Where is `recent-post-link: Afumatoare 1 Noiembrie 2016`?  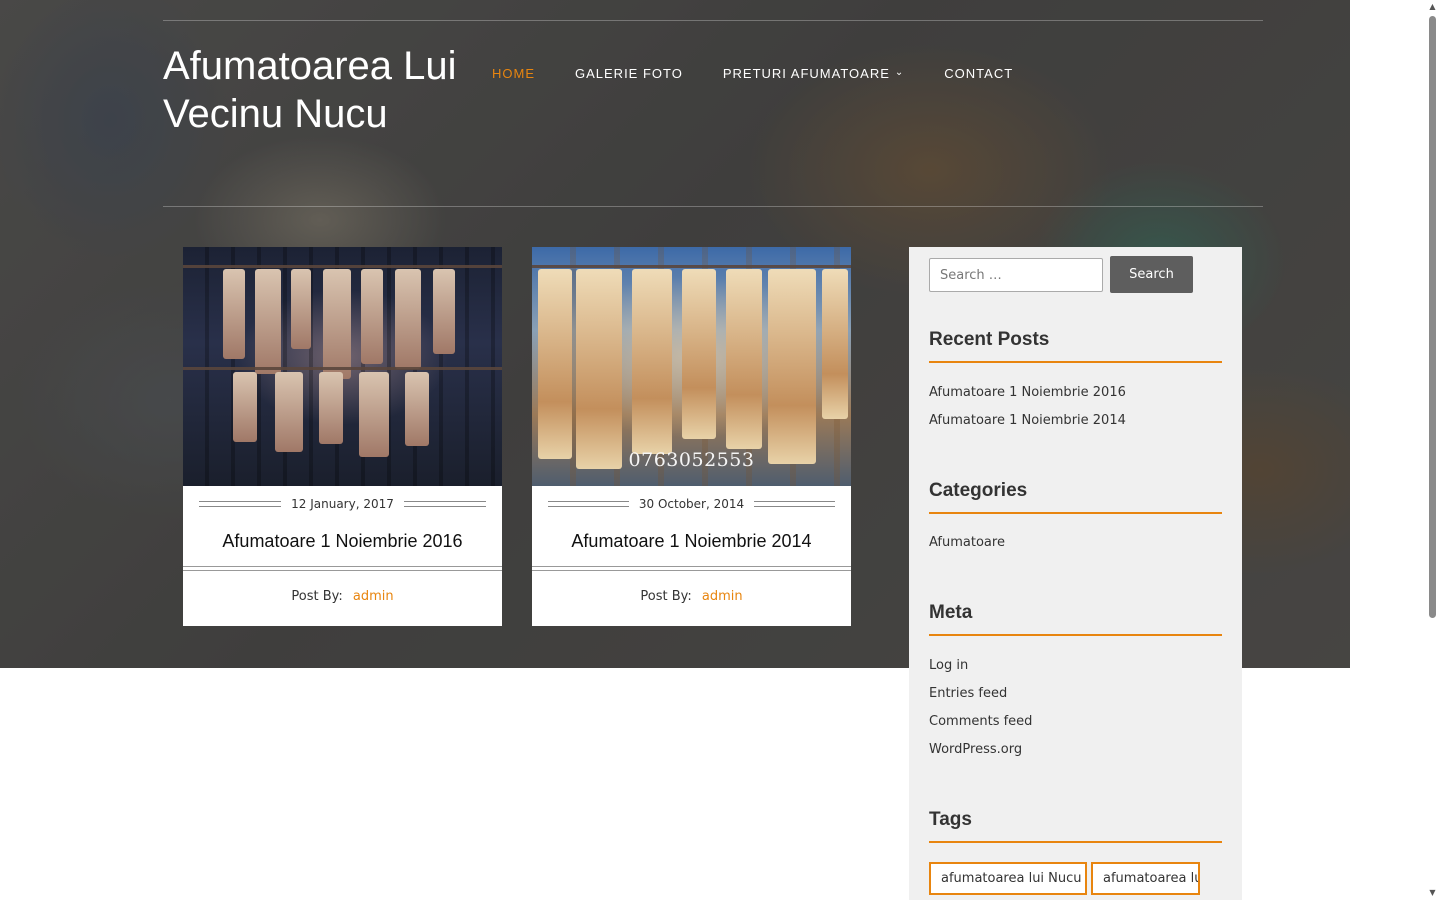 recent-post-link: Afumatoare 1 Noiembrie 2016 is located at coordinates (1027, 392).